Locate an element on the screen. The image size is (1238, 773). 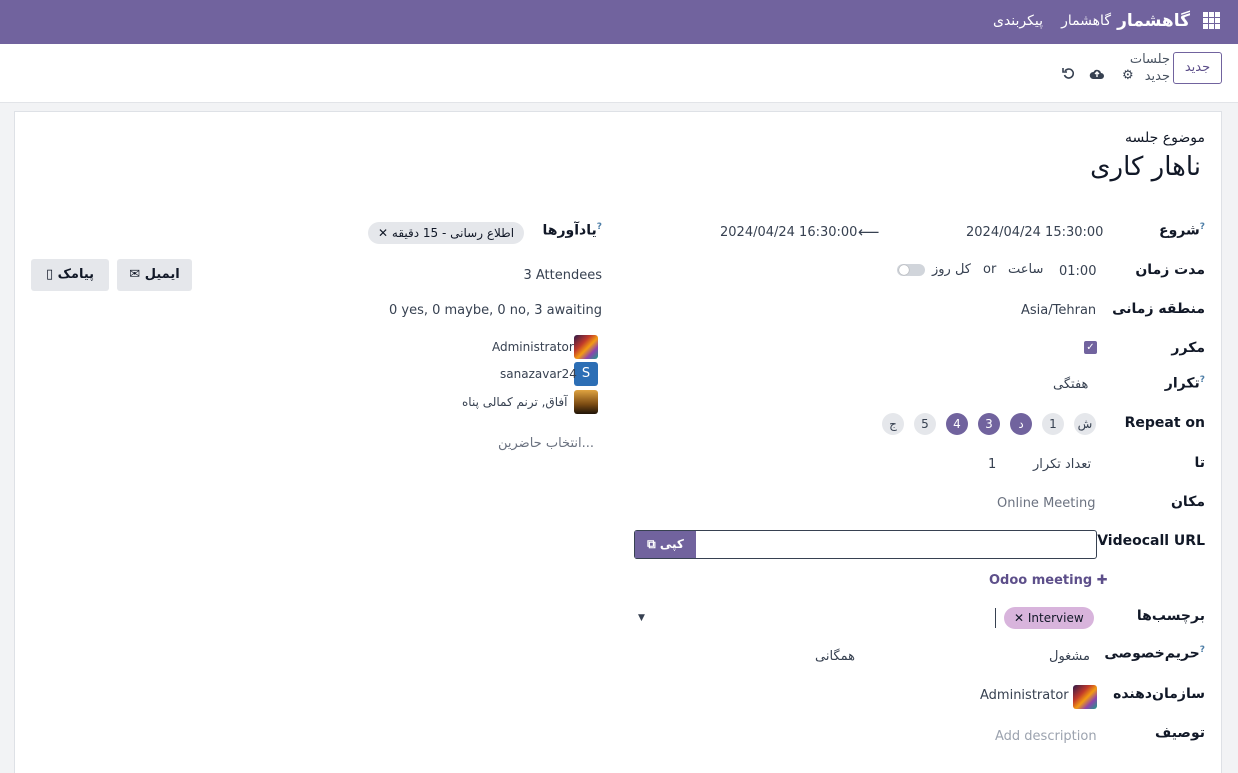
repeat-day-toggle: 4 is located at coordinates (957, 424).